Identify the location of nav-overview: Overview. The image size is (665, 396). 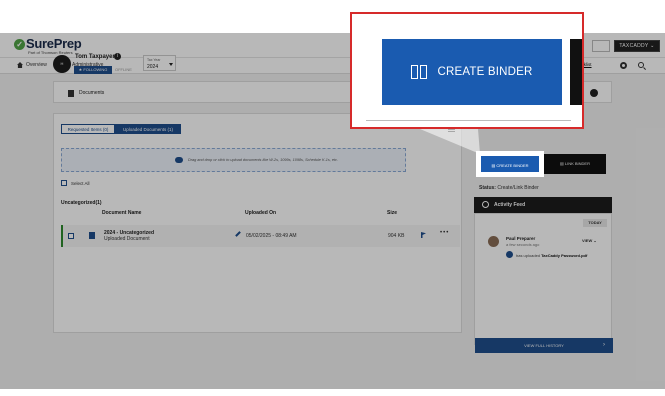
(32, 65).